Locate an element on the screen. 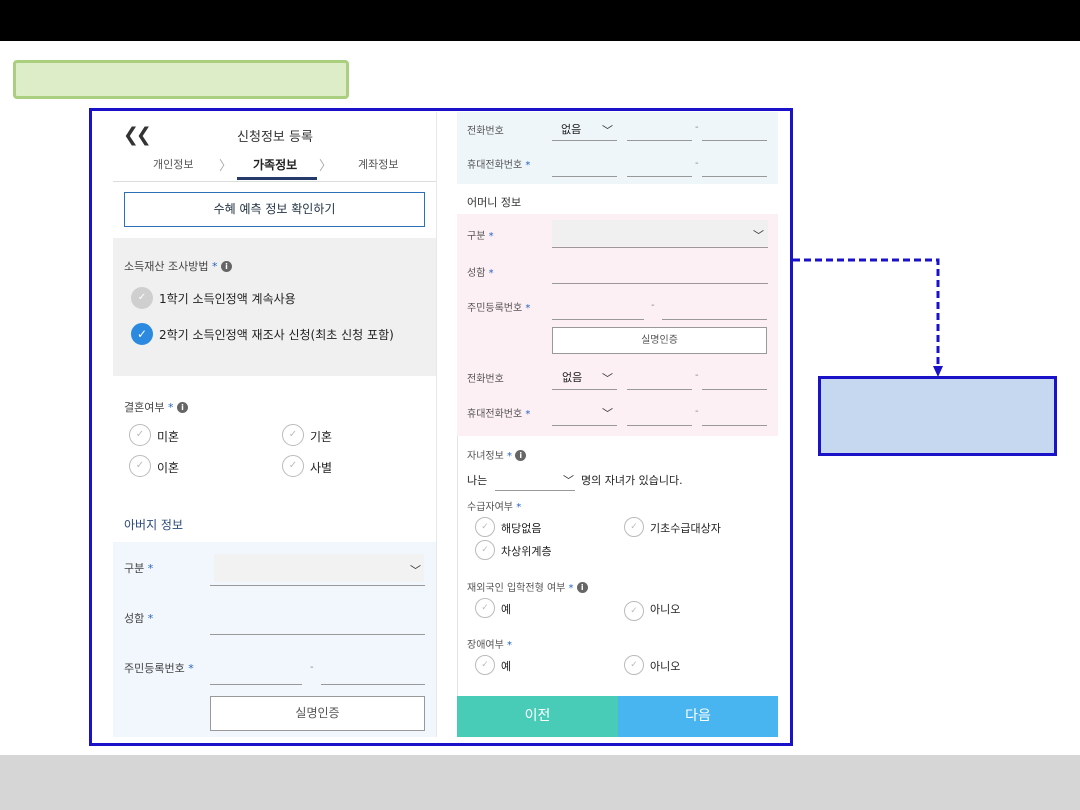 This screenshot has width=1080, height=810. father-name-label: 성함 is located at coordinates (134, 618).